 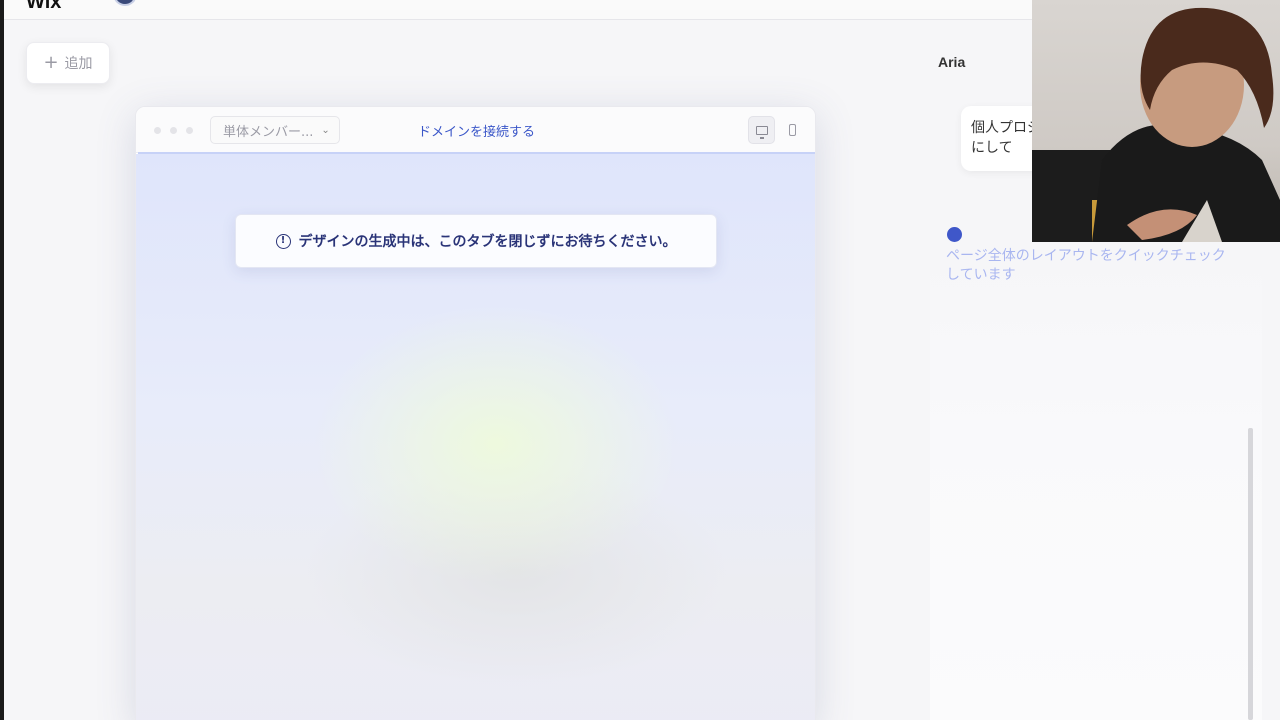 I want to click on chat-scrollbar, so click(x=1250, y=574).